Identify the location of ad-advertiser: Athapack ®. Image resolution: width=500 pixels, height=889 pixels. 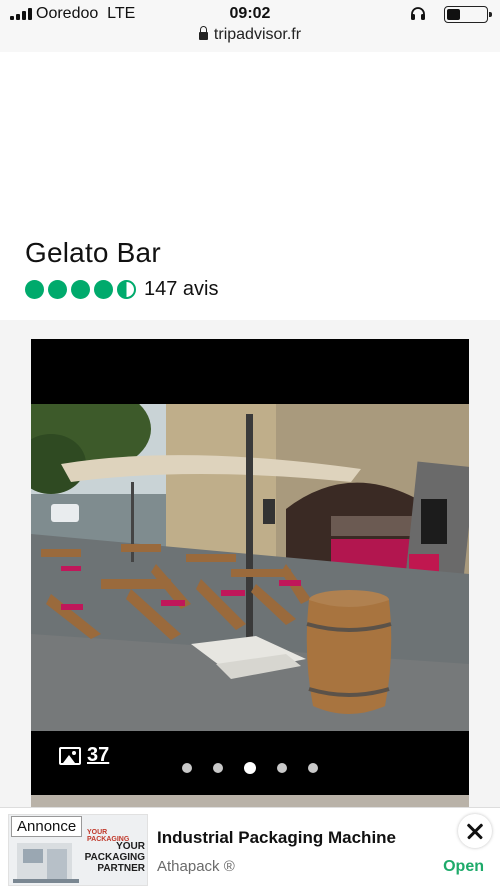
(196, 866).